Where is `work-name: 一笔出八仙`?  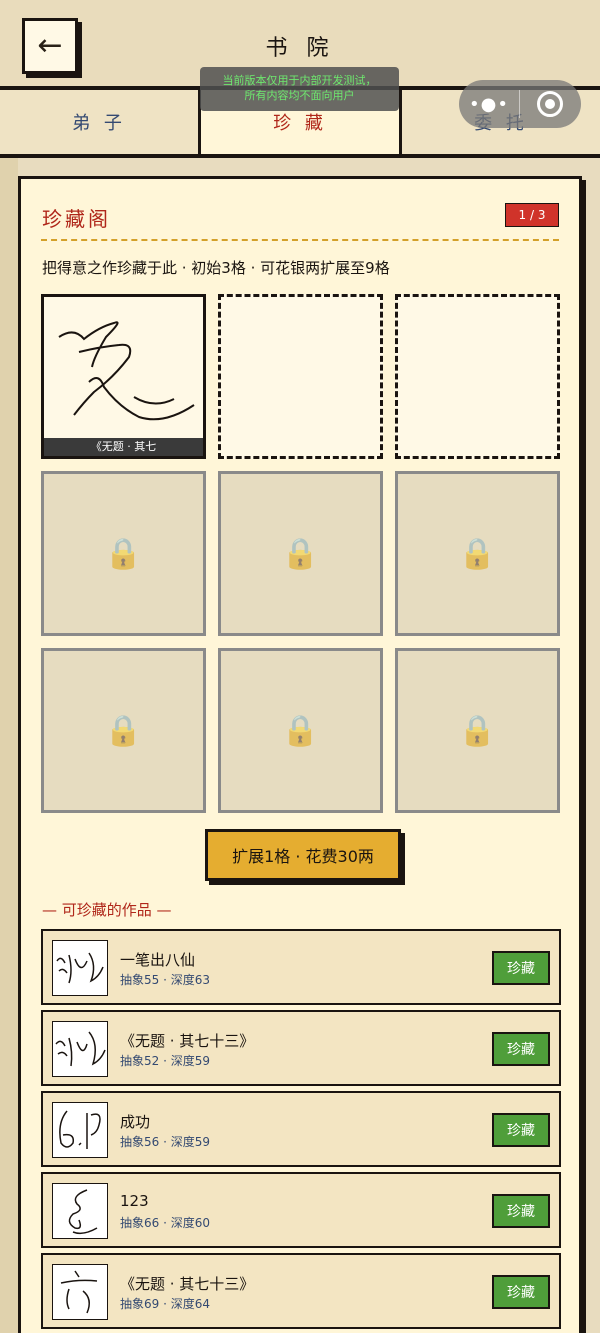 work-name: 一笔出八仙 is located at coordinates (158, 960).